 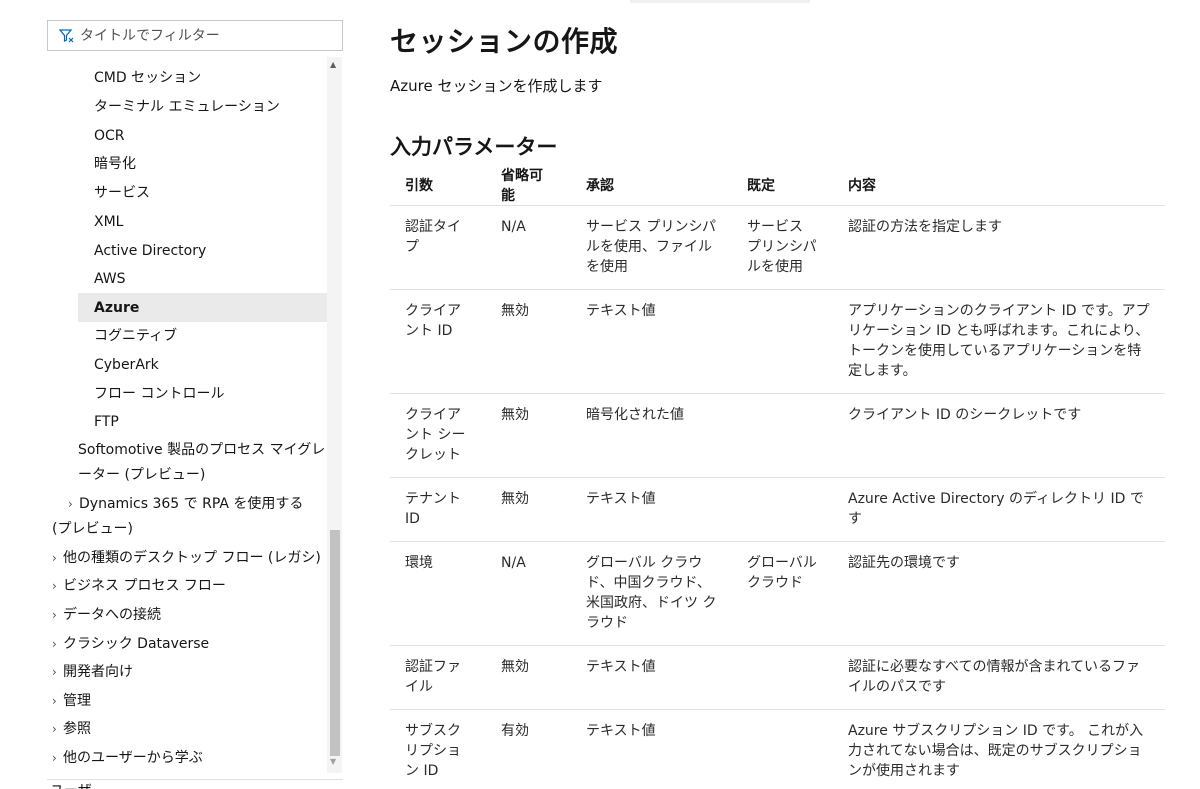 What do you see at coordinates (720, 1) in the screenshot?
I see `top-edge` at bounding box center [720, 1].